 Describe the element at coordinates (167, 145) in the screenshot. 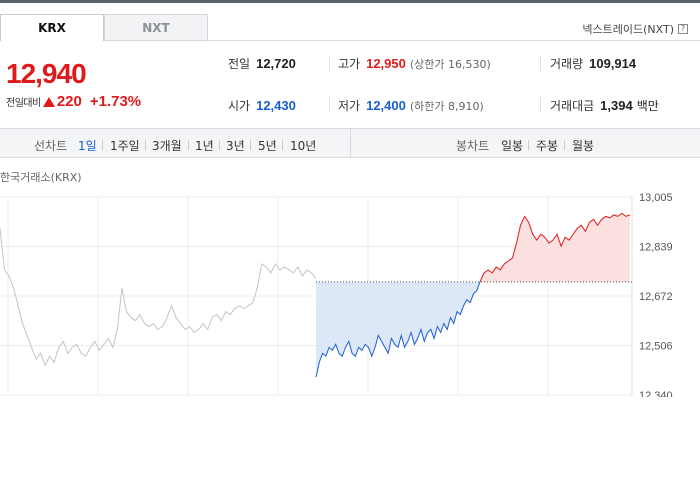

I see `period-3m: 3개월` at that location.